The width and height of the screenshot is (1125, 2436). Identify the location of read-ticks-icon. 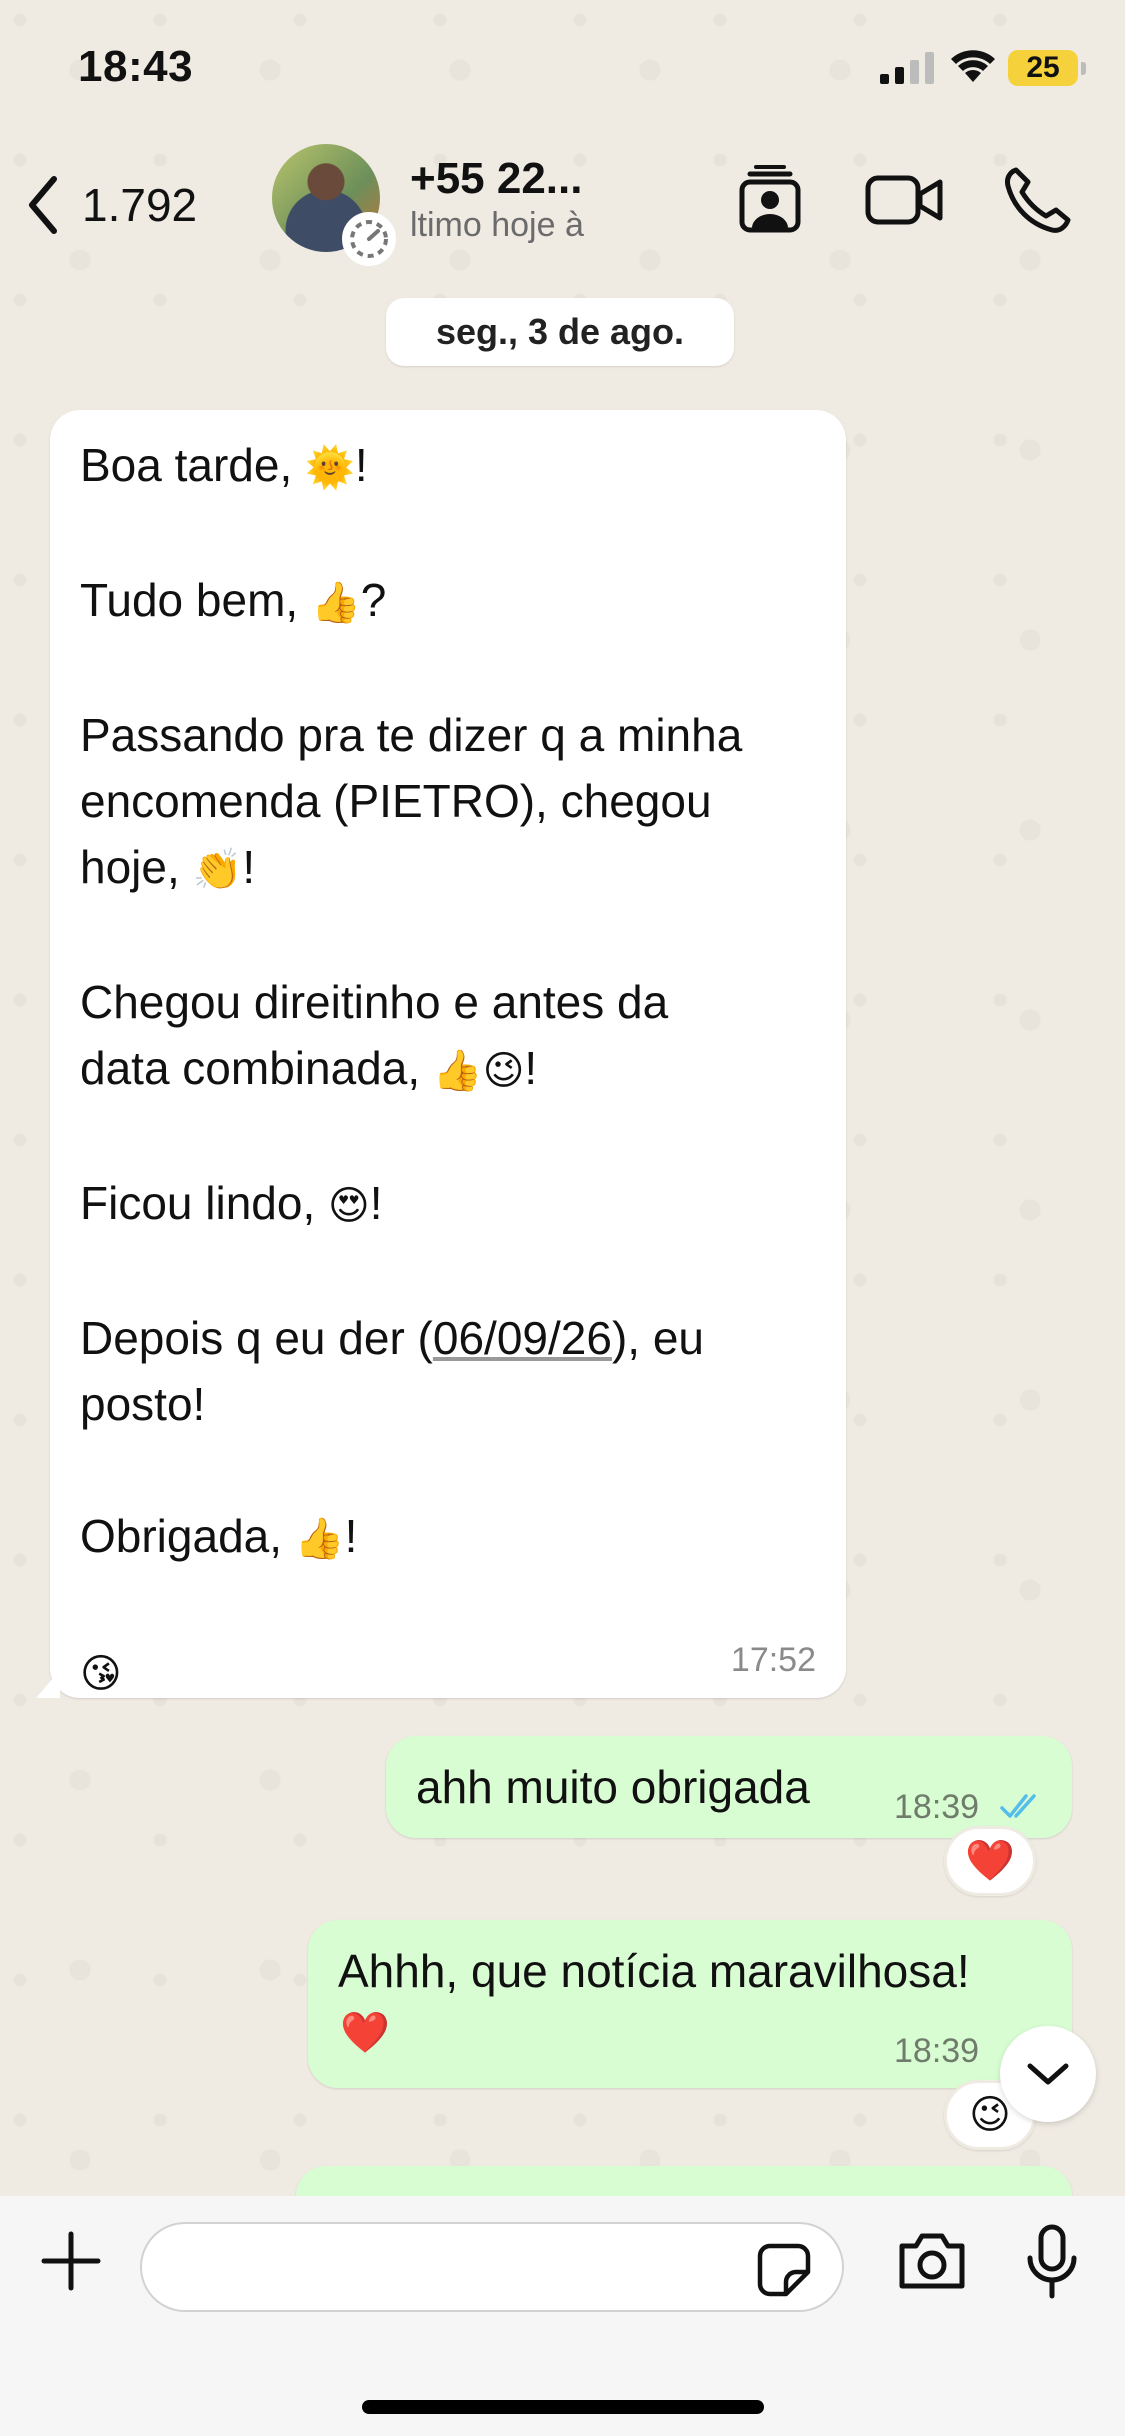
(1018, 1806).